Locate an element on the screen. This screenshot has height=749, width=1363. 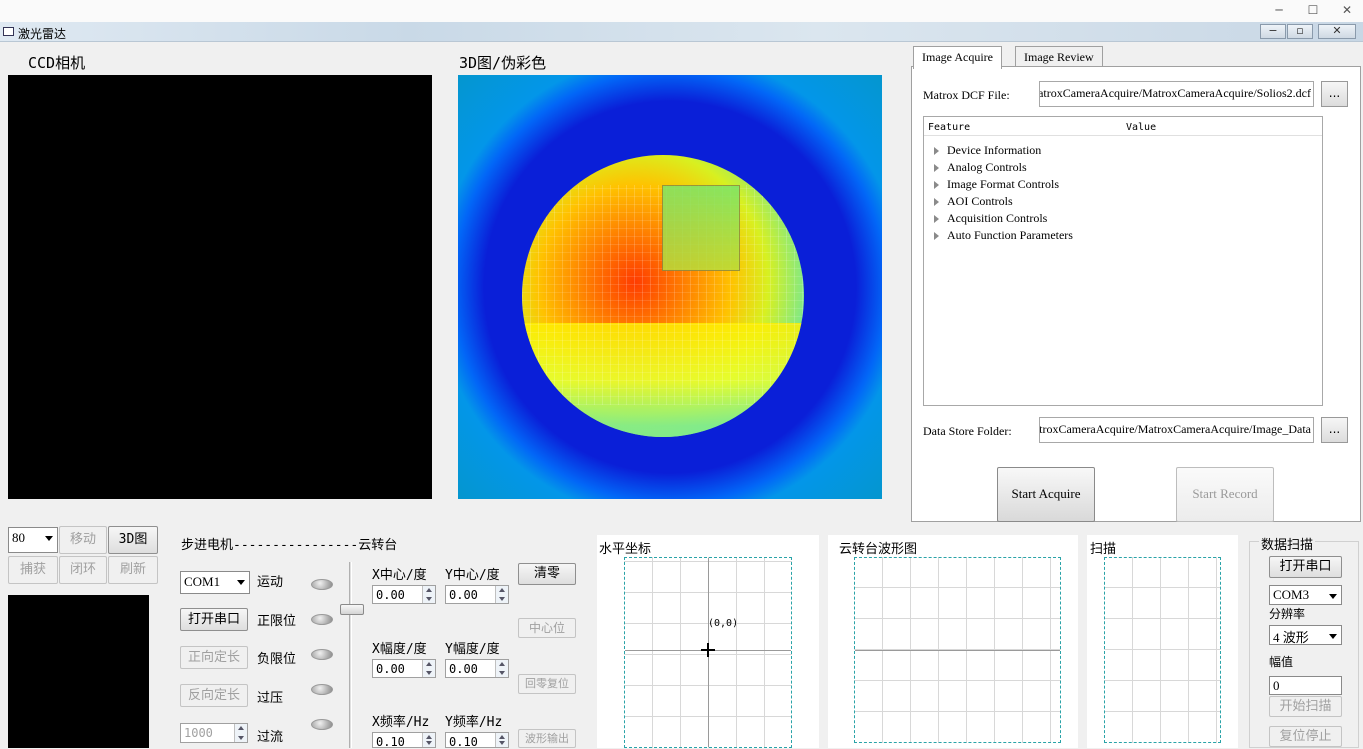
resolution-label: 分辨率 is located at coordinates (1287, 614).